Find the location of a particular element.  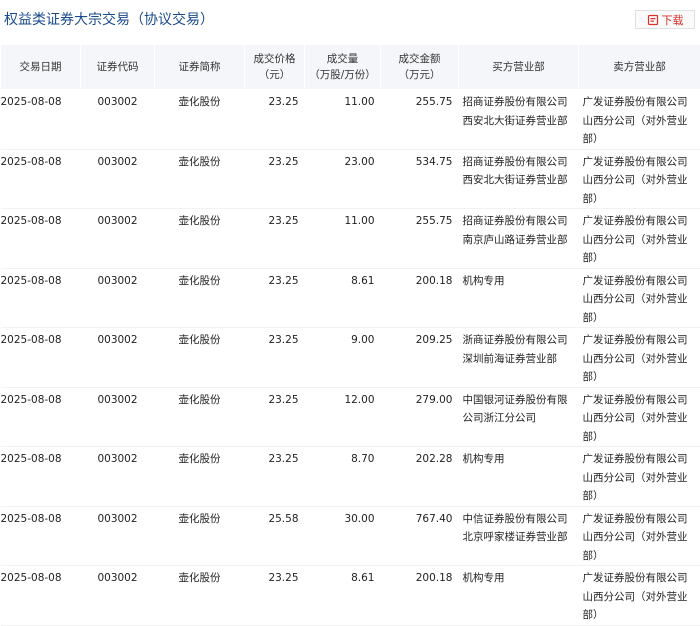

download-file-icon is located at coordinates (653, 20).